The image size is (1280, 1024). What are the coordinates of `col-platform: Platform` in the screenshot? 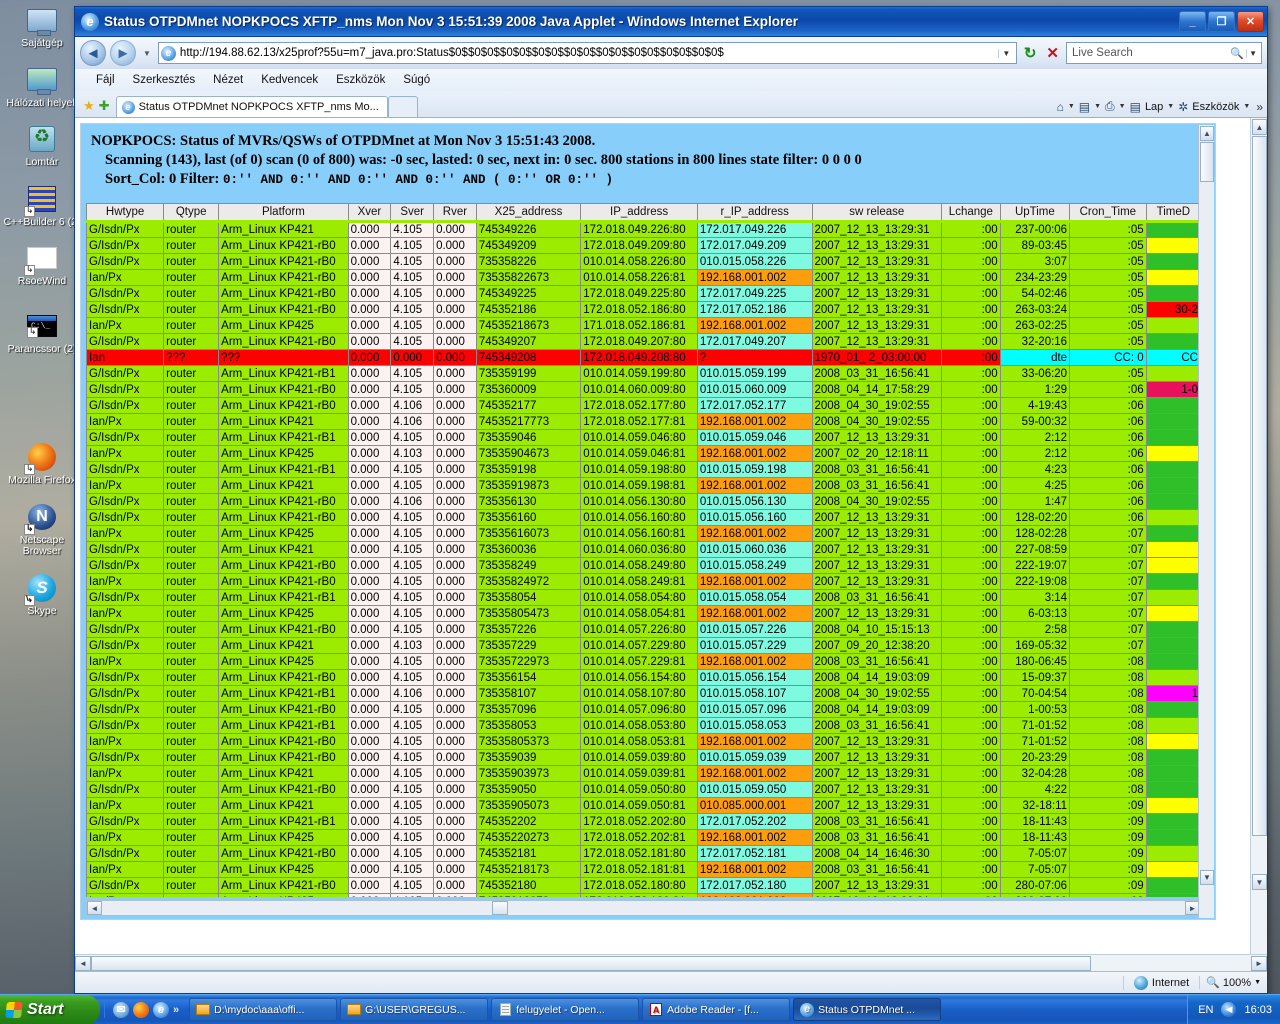 It's located at (283, 213).